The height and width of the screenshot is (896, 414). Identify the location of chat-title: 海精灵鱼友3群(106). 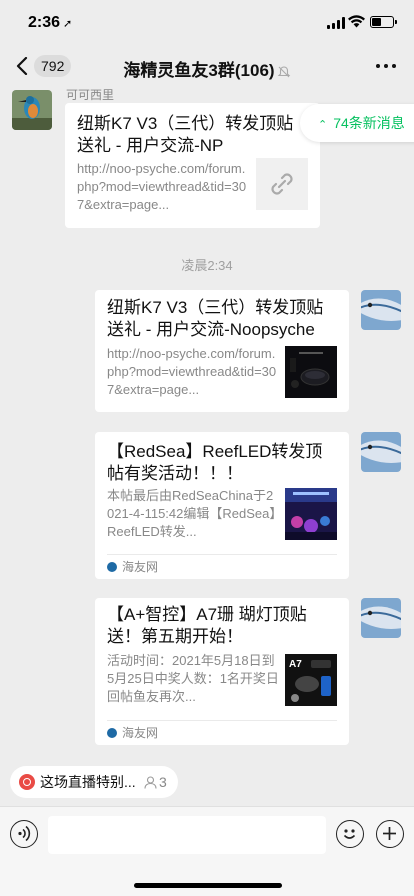
(207, 68).